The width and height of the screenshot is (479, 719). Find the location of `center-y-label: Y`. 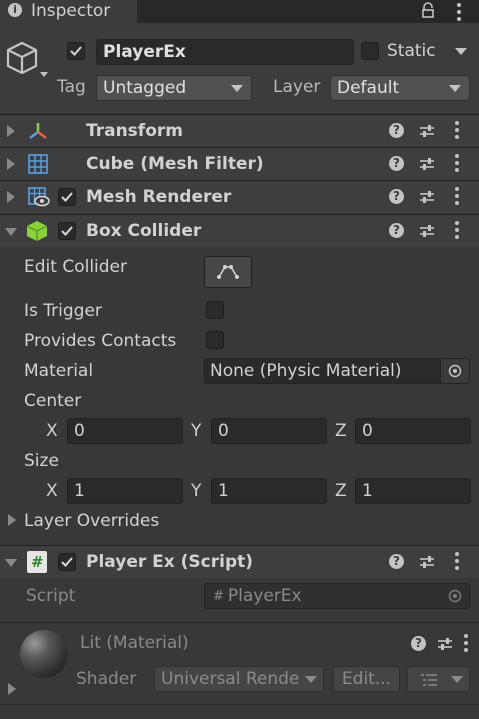

center-y-label: Y is located at coordinates (196, 431).